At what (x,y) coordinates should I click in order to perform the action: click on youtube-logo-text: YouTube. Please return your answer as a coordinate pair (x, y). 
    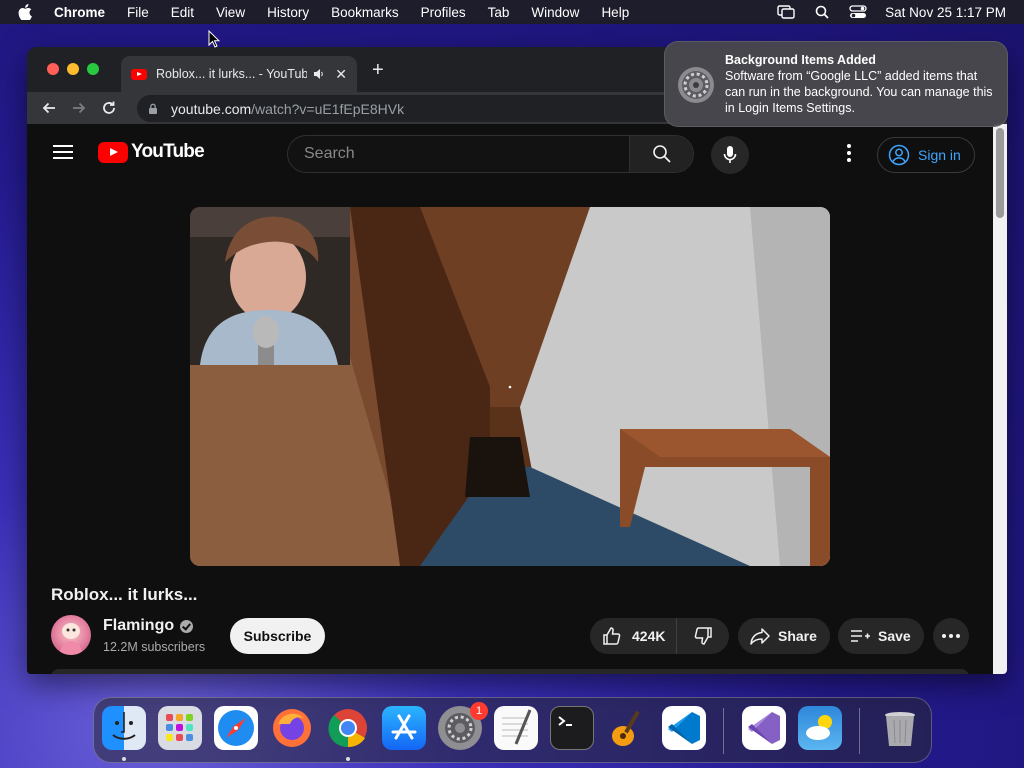
    Looking at the image, I should click on (168, 151).